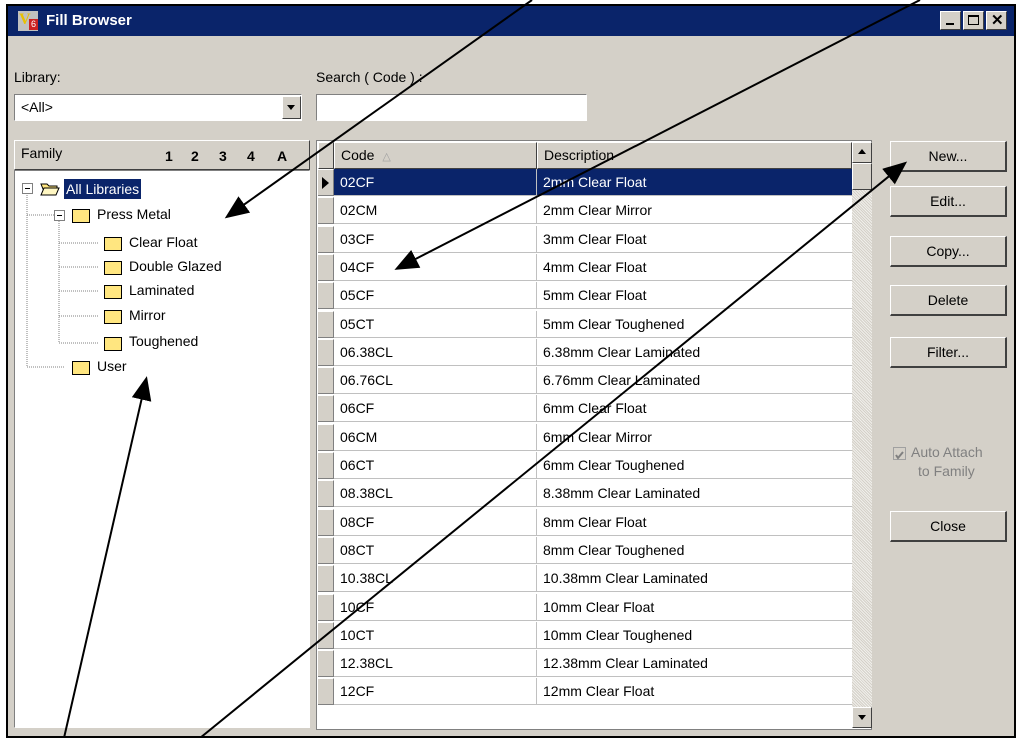 The height and width of the screenshot is (738, 1016). Describe the element at coordinates (251, 156) in the screenshot. I see `sort-key-4: 4` at that location.